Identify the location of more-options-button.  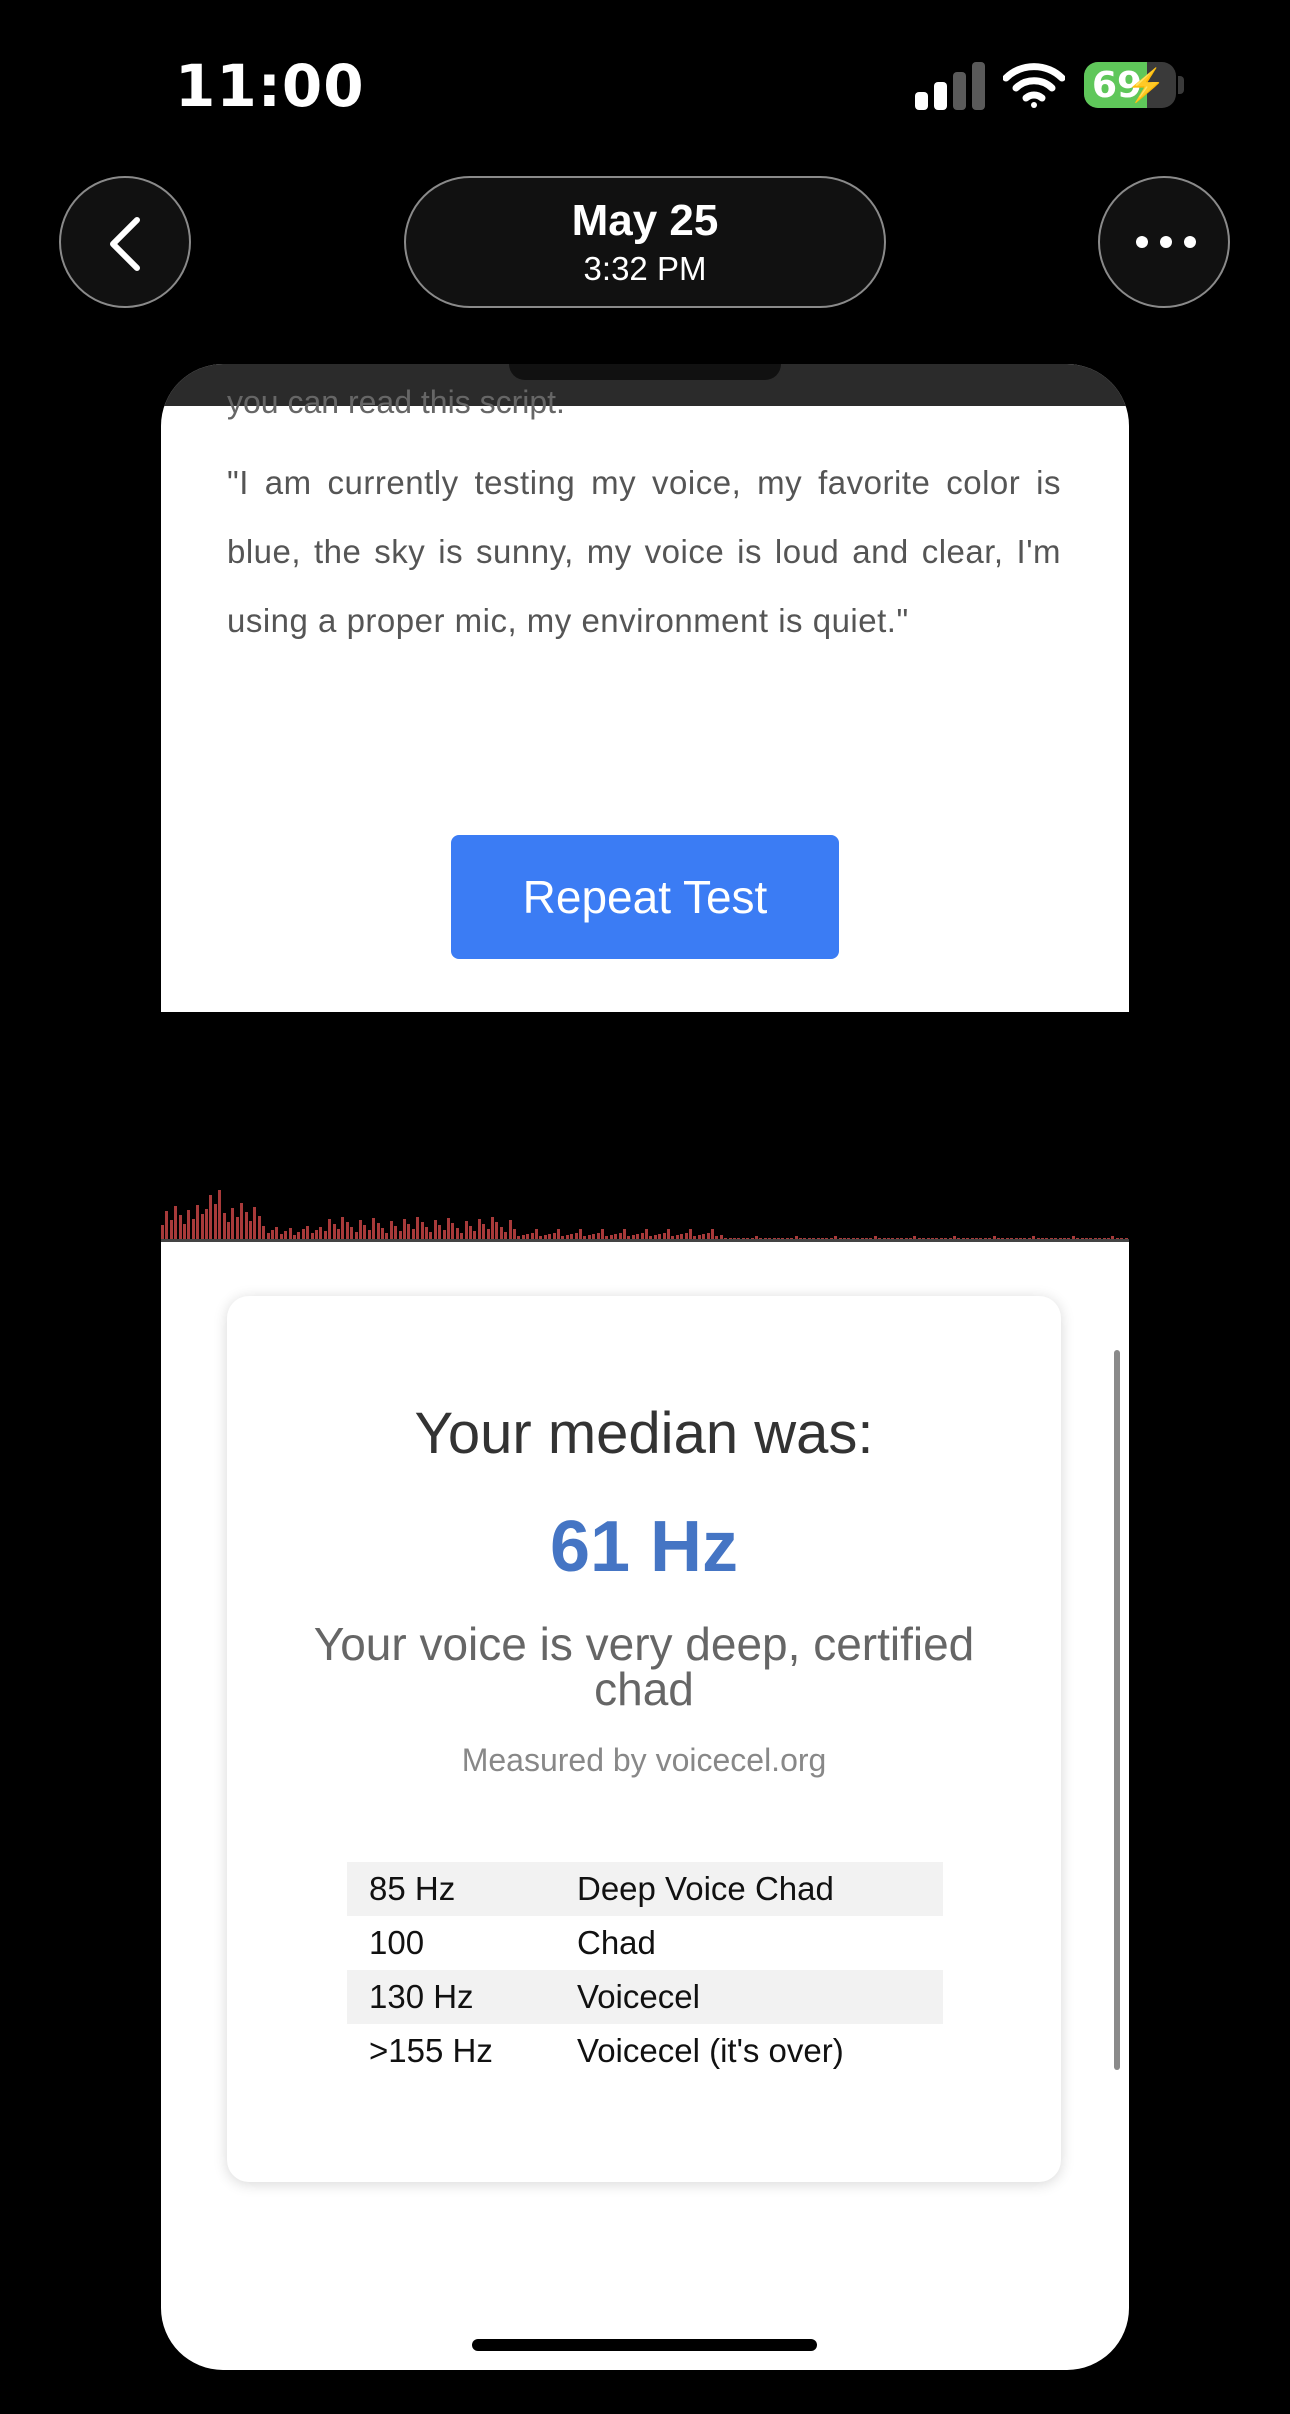
(1164, 242).